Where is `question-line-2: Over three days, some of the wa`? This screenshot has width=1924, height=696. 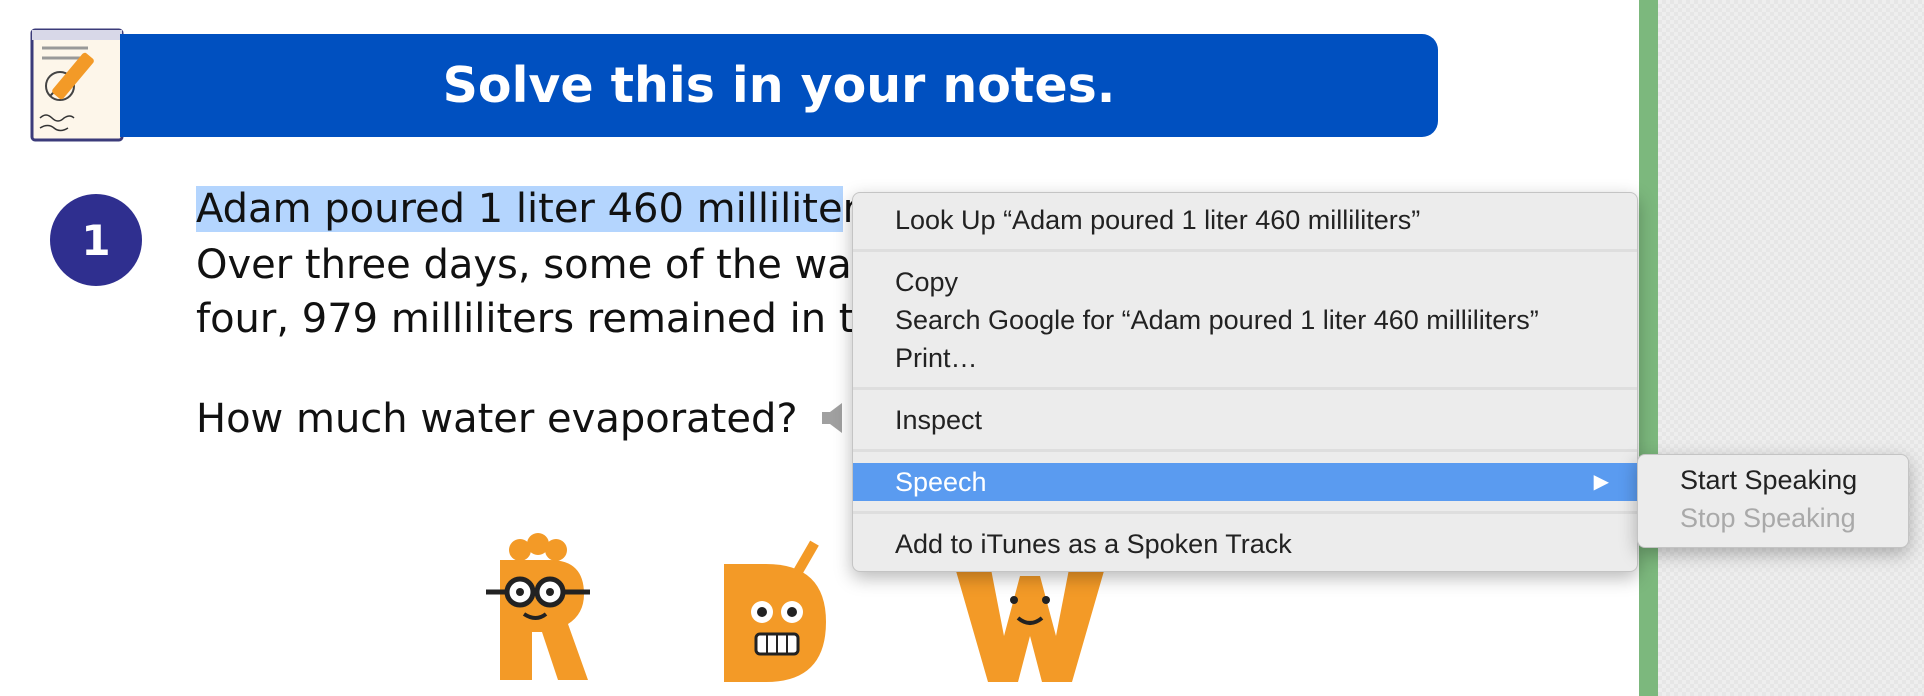 question-line-2: Over three days, some of the wa is located at coordinates (524, 265).